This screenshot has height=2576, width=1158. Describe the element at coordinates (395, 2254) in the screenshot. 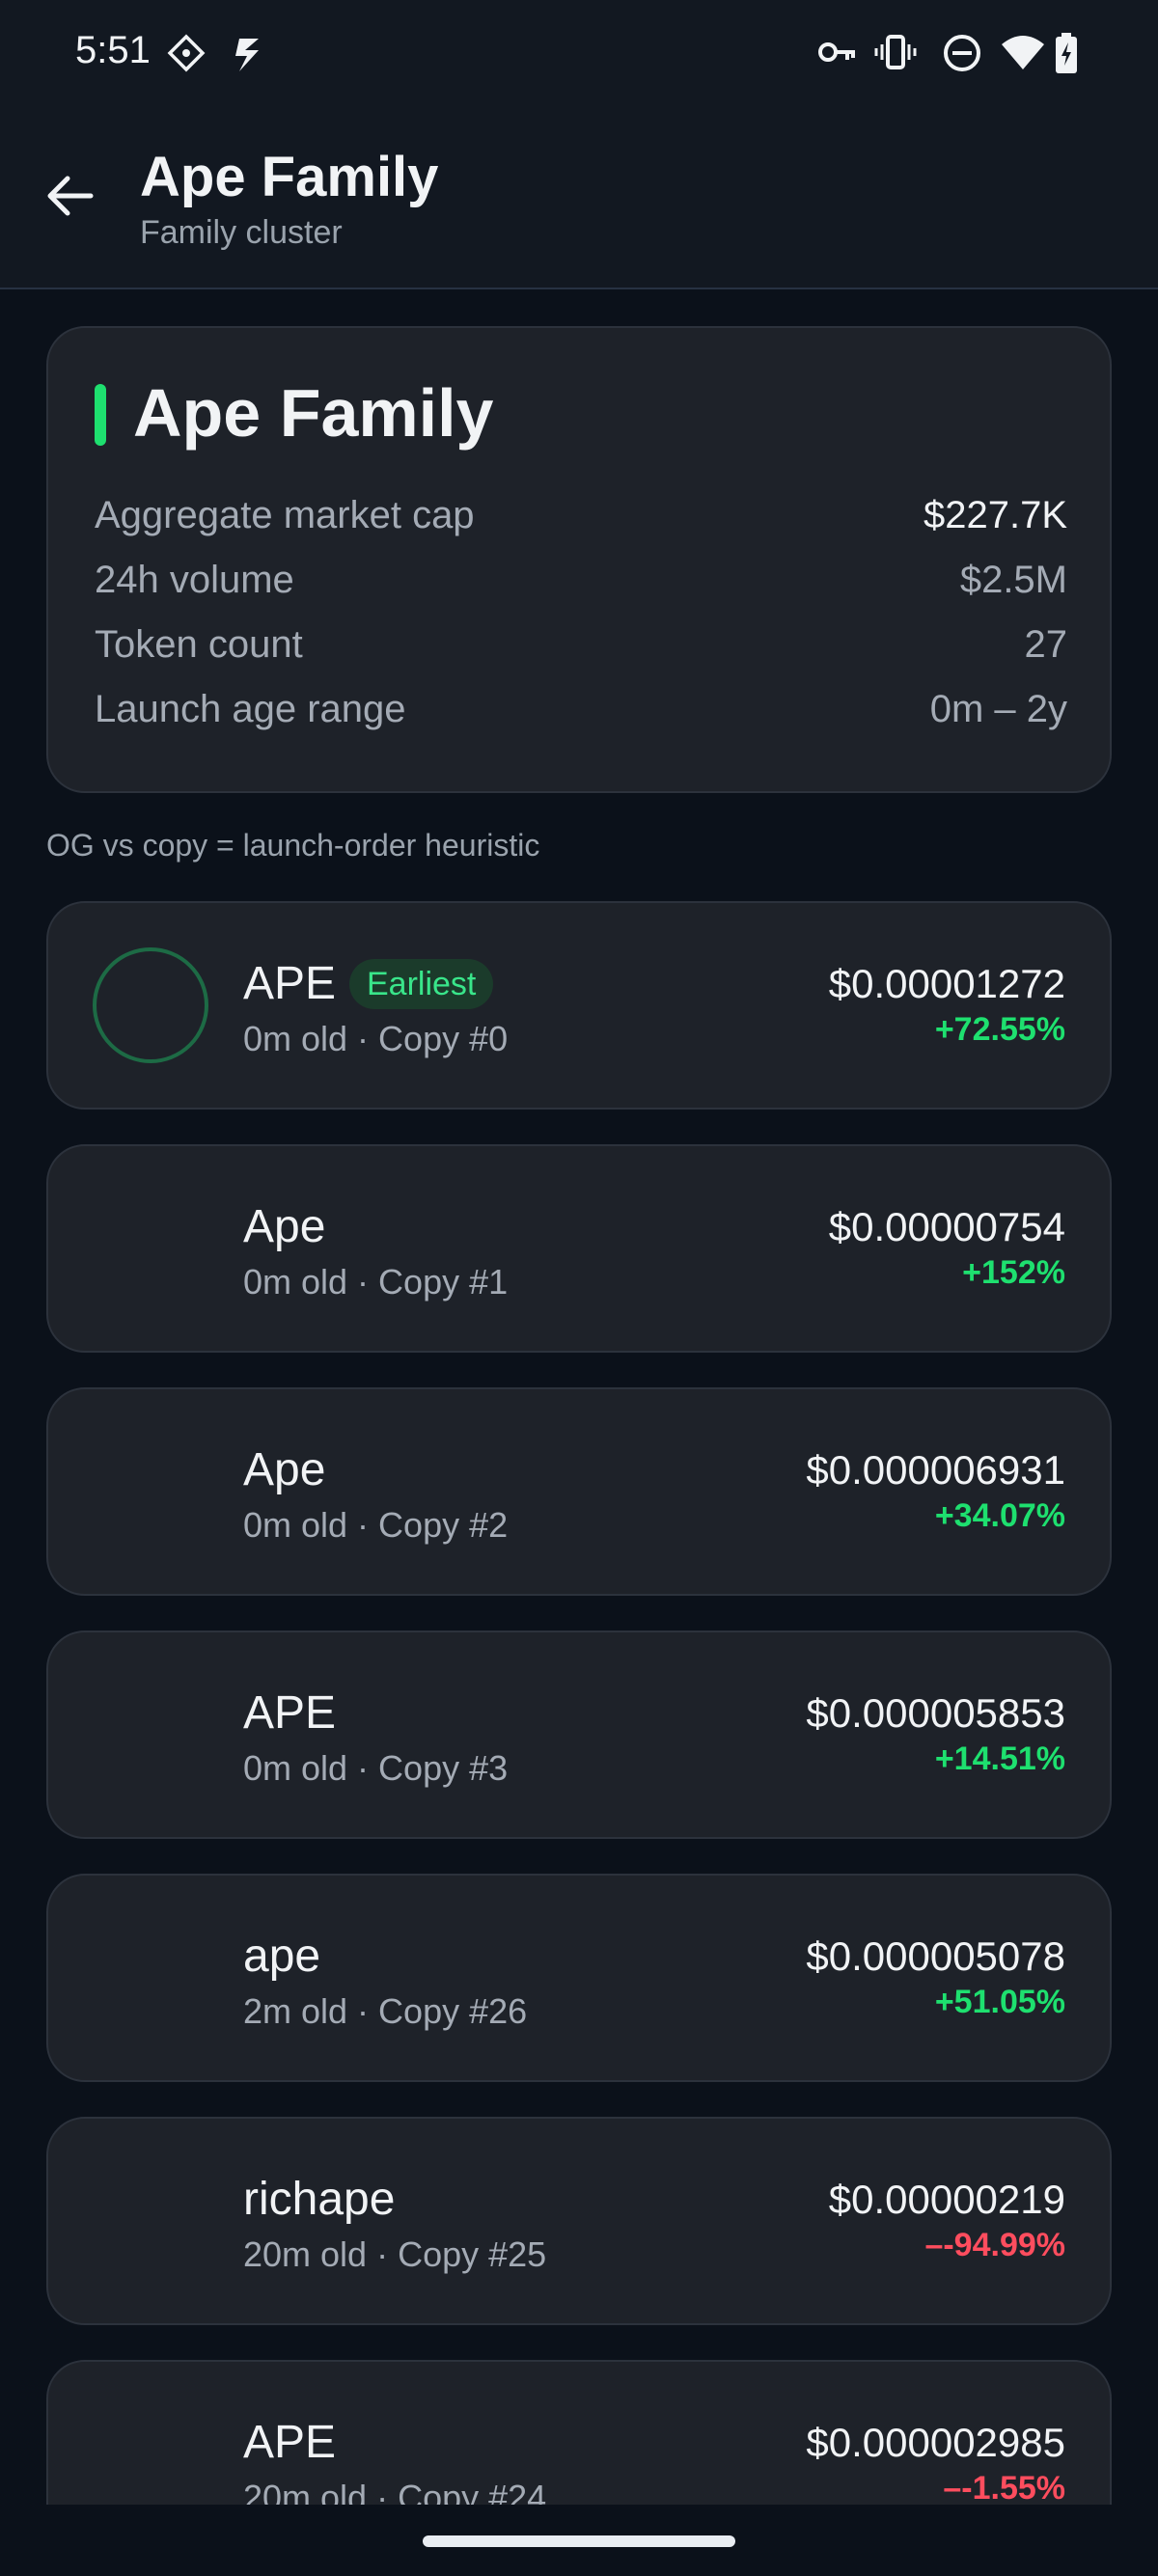

I see `token-meta: 20m old · Copy #25` at that location.